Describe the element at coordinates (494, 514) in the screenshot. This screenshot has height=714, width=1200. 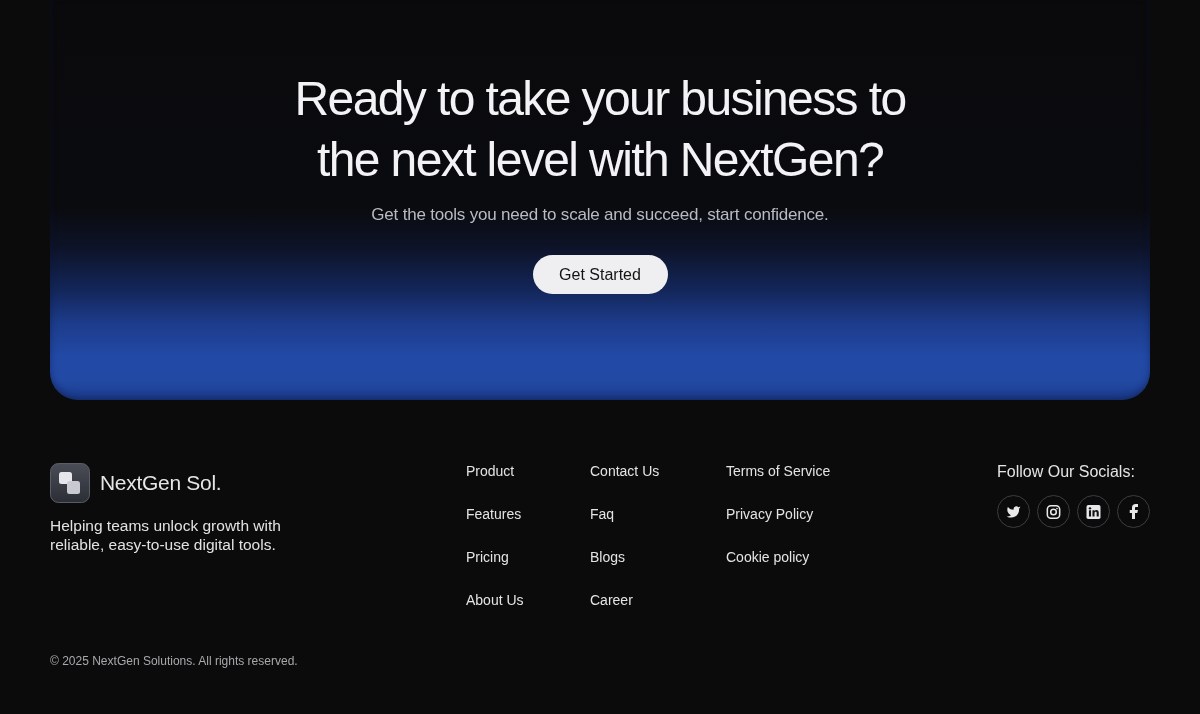
I see `footer-link: Features` at that location.